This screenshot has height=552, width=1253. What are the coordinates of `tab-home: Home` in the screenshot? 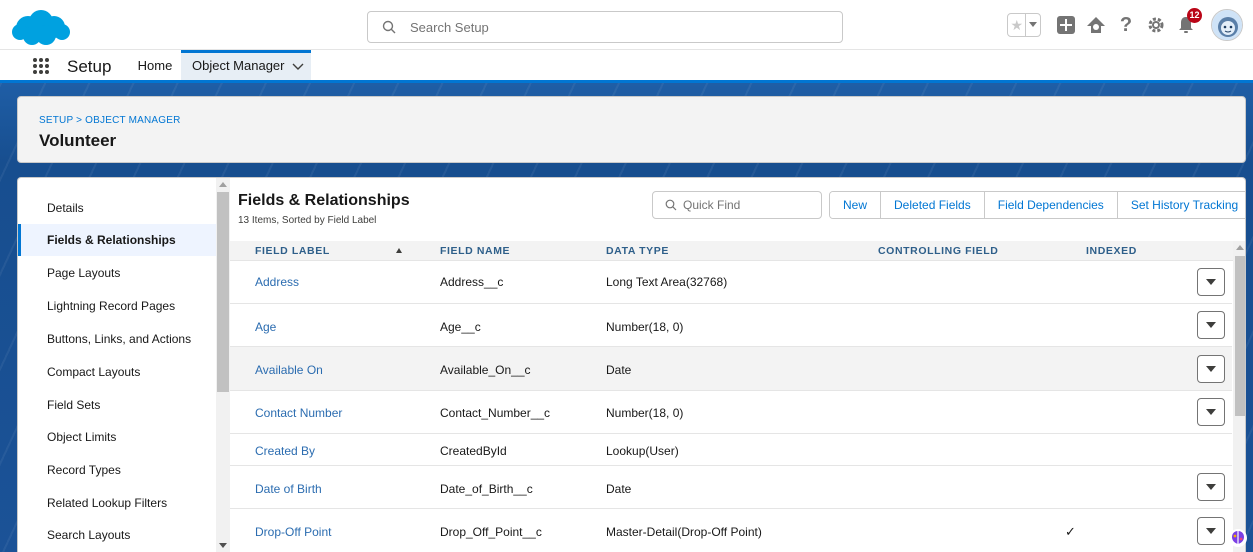 It's located at (155, 65).